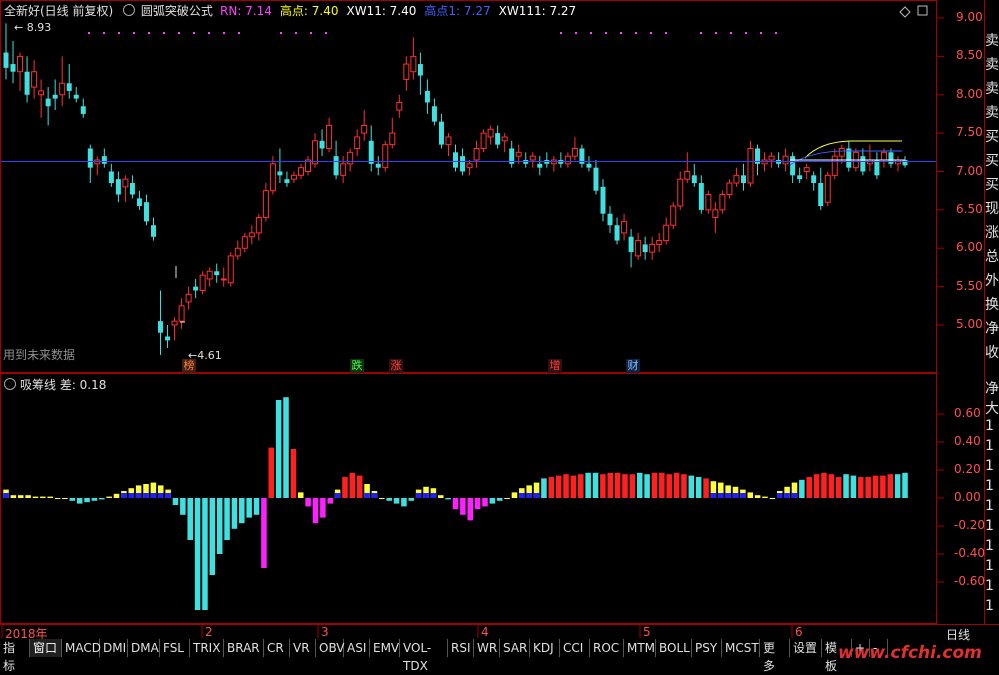 The width and height of the screenshot is (999, 675). I want to click on toolbar-item: ROC, so click(607, 648).